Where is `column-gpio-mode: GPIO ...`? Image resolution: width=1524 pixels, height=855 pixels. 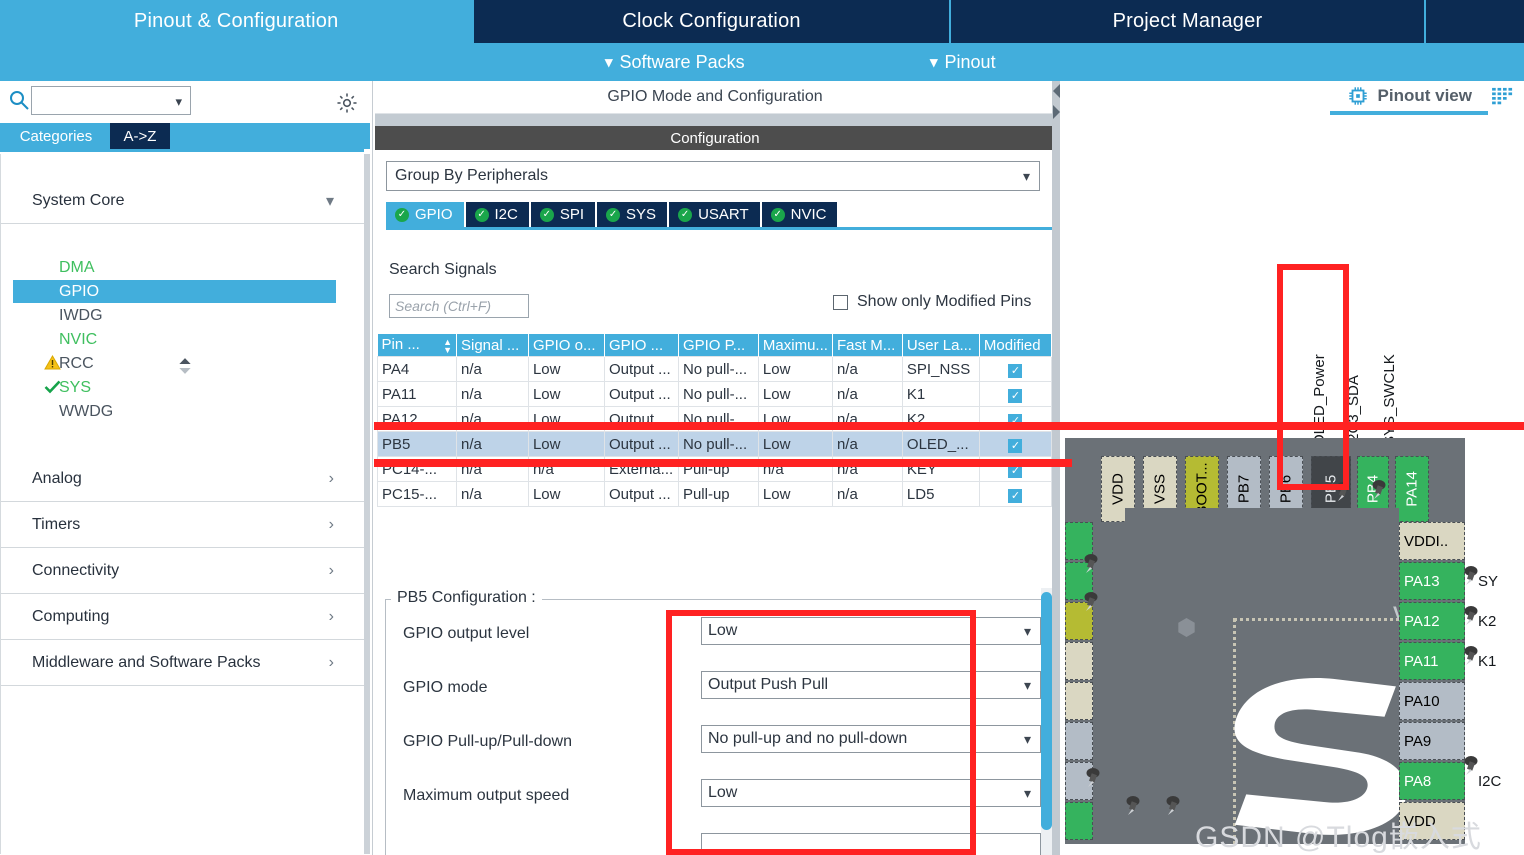
column-gpio-mode: GPIO ... is located at coordinates (641, 345).